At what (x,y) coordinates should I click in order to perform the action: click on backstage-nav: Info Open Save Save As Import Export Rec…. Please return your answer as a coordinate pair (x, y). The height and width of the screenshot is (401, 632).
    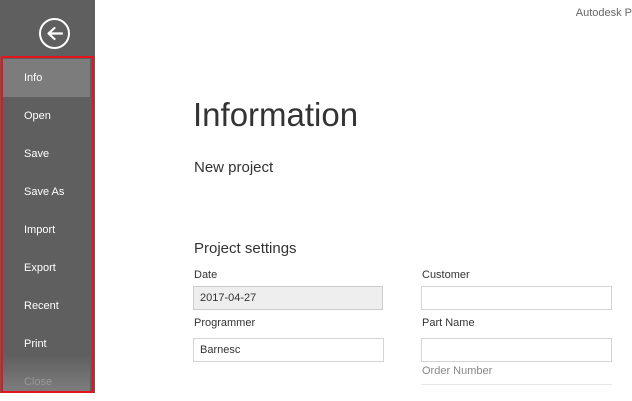
    Looking at the image, I should click on (46, 230).